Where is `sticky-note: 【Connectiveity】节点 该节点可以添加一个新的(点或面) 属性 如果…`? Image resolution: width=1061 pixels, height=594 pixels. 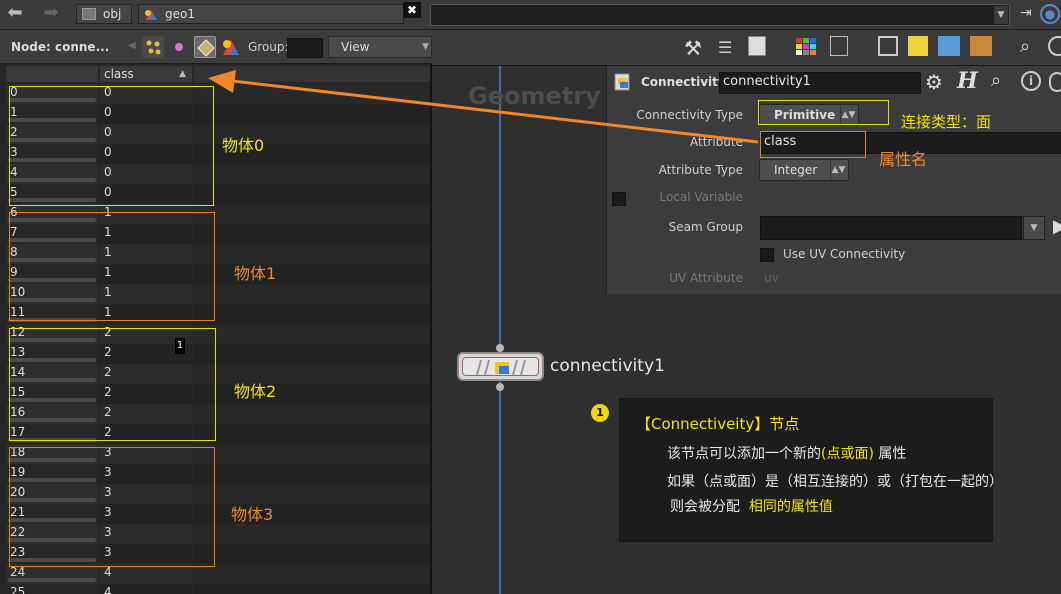 sticky-note: 【Connectiveity】节点 该节点可以添加一个新的(点或面) 属性 如果… is located at coordinates (811, 470).